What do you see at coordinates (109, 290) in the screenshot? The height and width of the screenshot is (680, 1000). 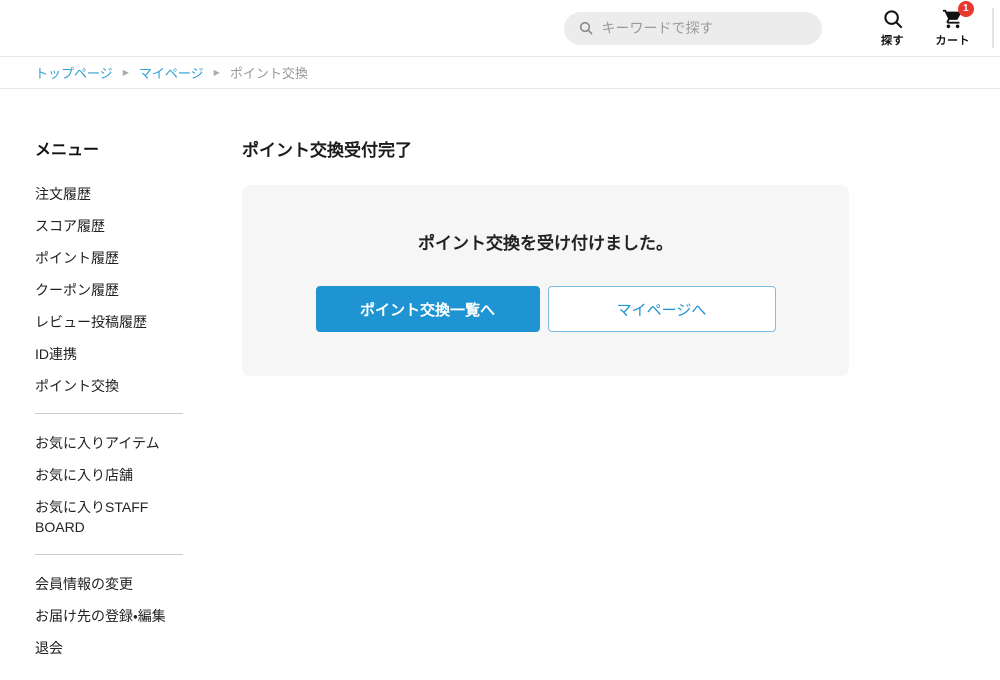 I see `sidebar-item-coupon-history: クーポン履歴` at bounding box center [109, 290].